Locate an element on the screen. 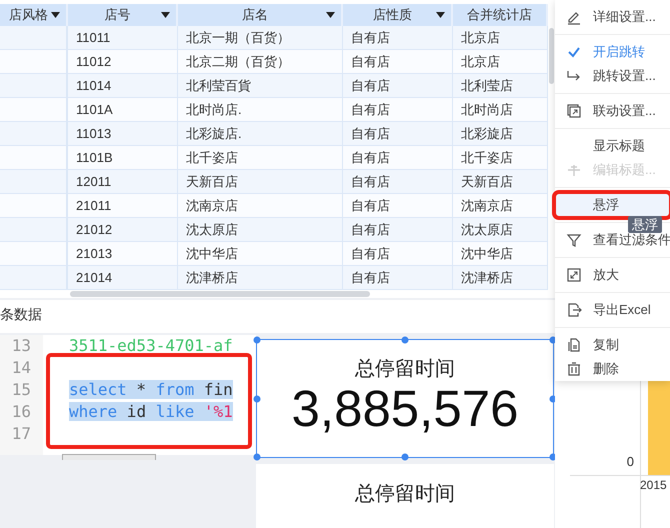 Image resolution: width=670 pixels, height=528 pixels. menu-item: 删除 is located at coordinates (612, 369).